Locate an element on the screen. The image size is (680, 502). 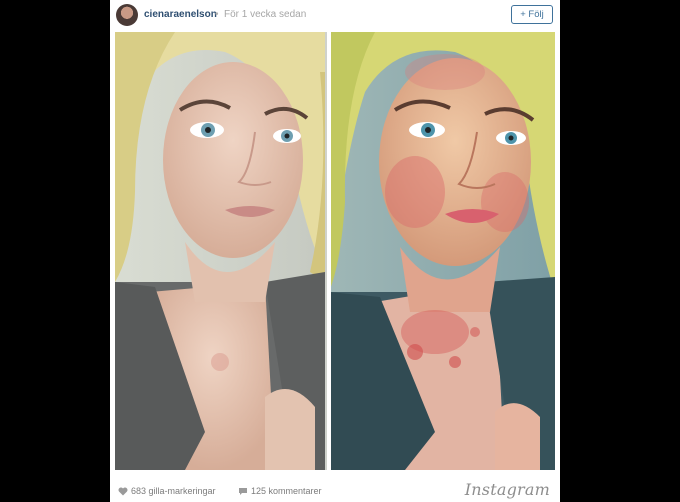
follow-button-label: + Följ is located at coordinates (532, 14).